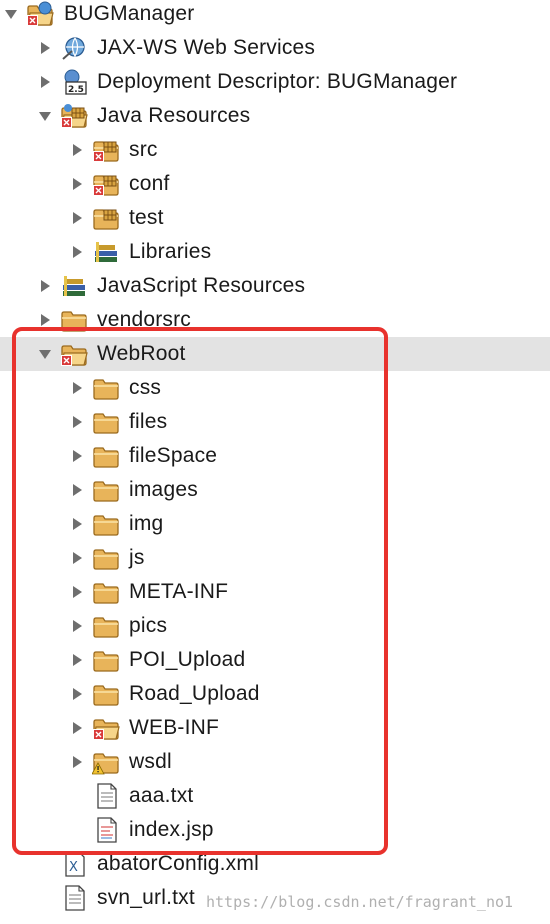 The image size is (550, 924). What do you see at coordinates (173, 455) in the screenshot?
I see `tree-item-label: fileSpace` at bounding box center [173, 455].